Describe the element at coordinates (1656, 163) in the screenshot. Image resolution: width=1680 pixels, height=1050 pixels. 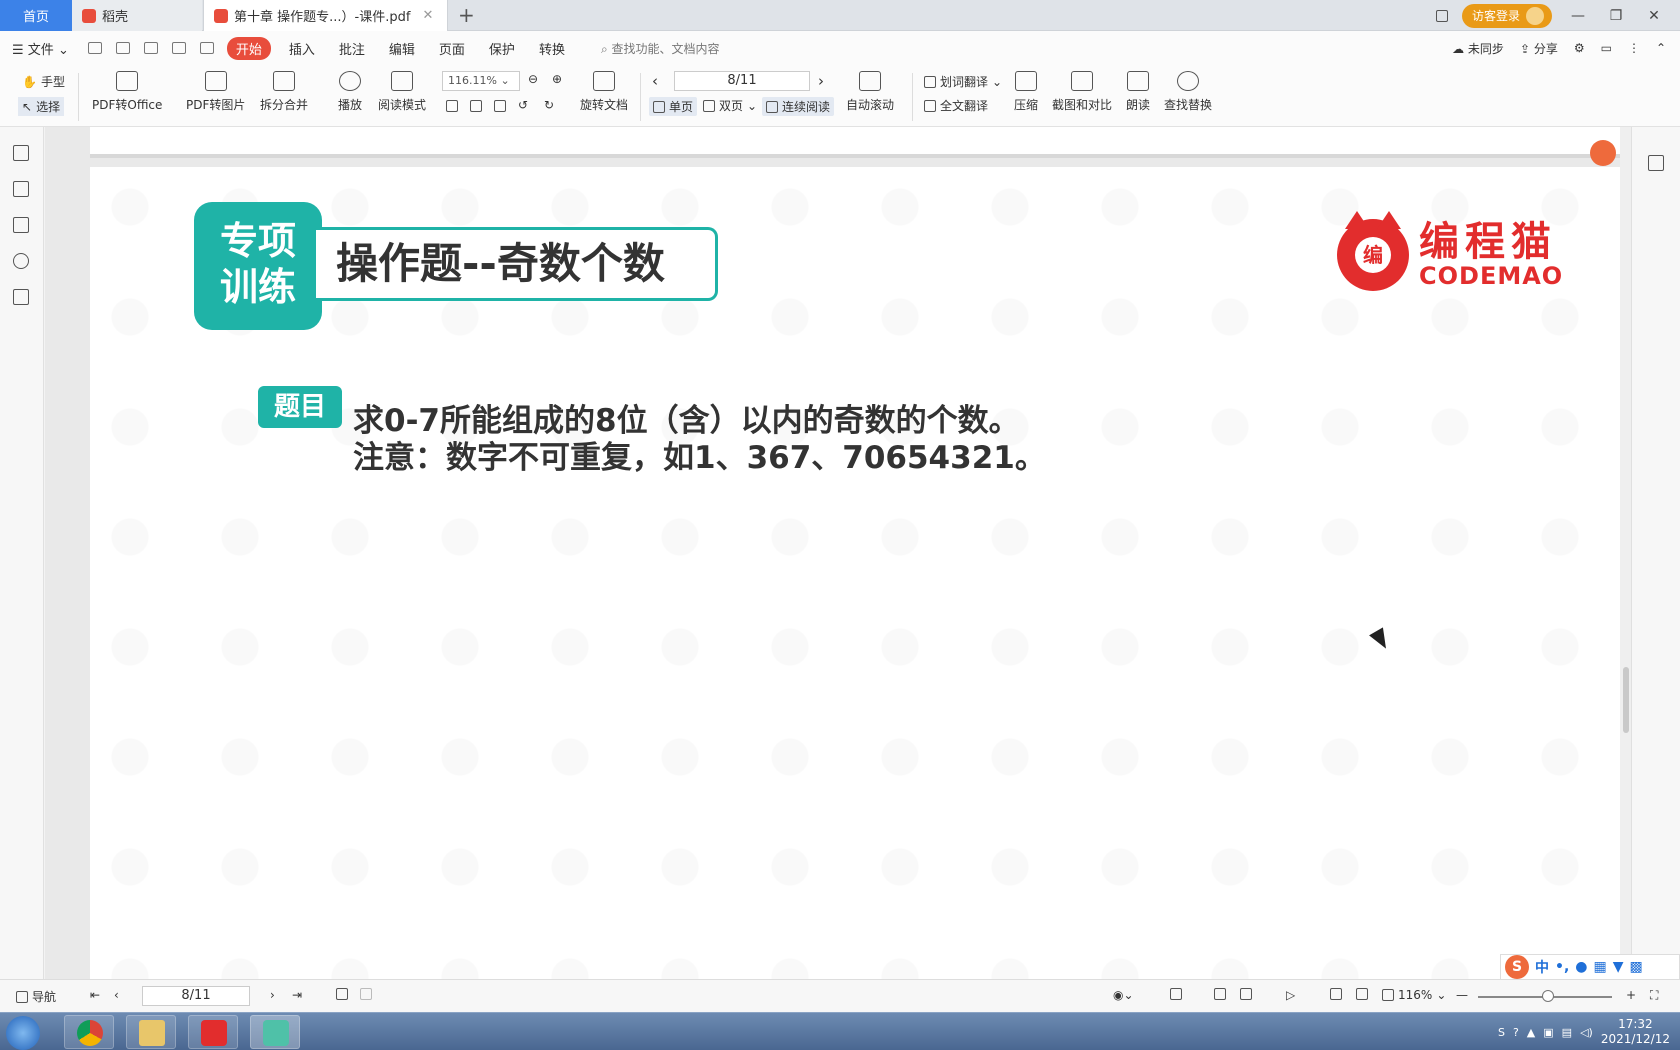
I see `properties-icon` at that location.